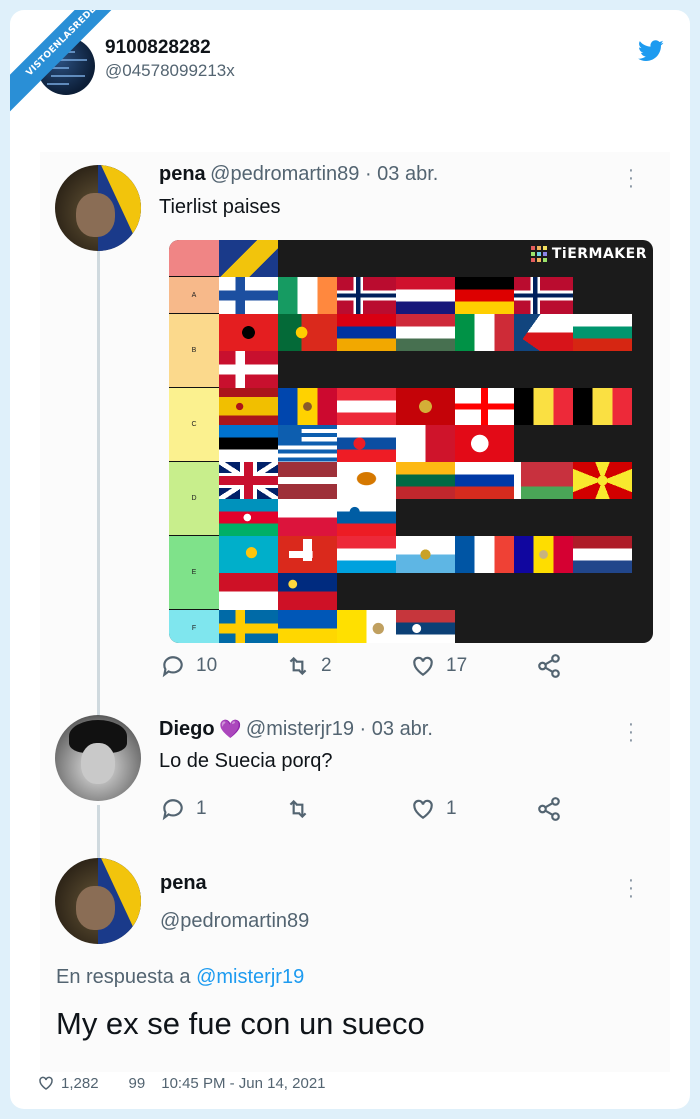  Describe the element at coordinates (602, 480) in the screenshot. I see `flag-macedonia` at that location.